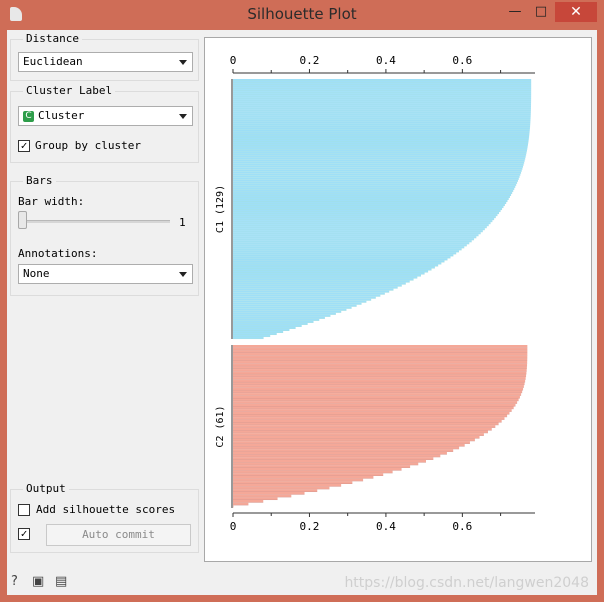  Describe the element at coordinates (105, 274) in the screenshot. I see `annotations-combo: None` at that location.